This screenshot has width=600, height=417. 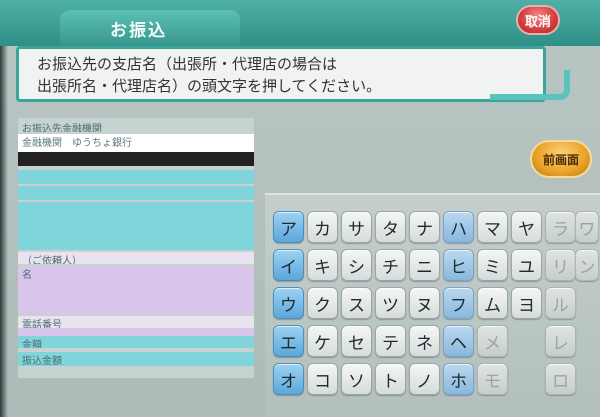 I want to click on key-u: ウ, so click(x=288, y=303).